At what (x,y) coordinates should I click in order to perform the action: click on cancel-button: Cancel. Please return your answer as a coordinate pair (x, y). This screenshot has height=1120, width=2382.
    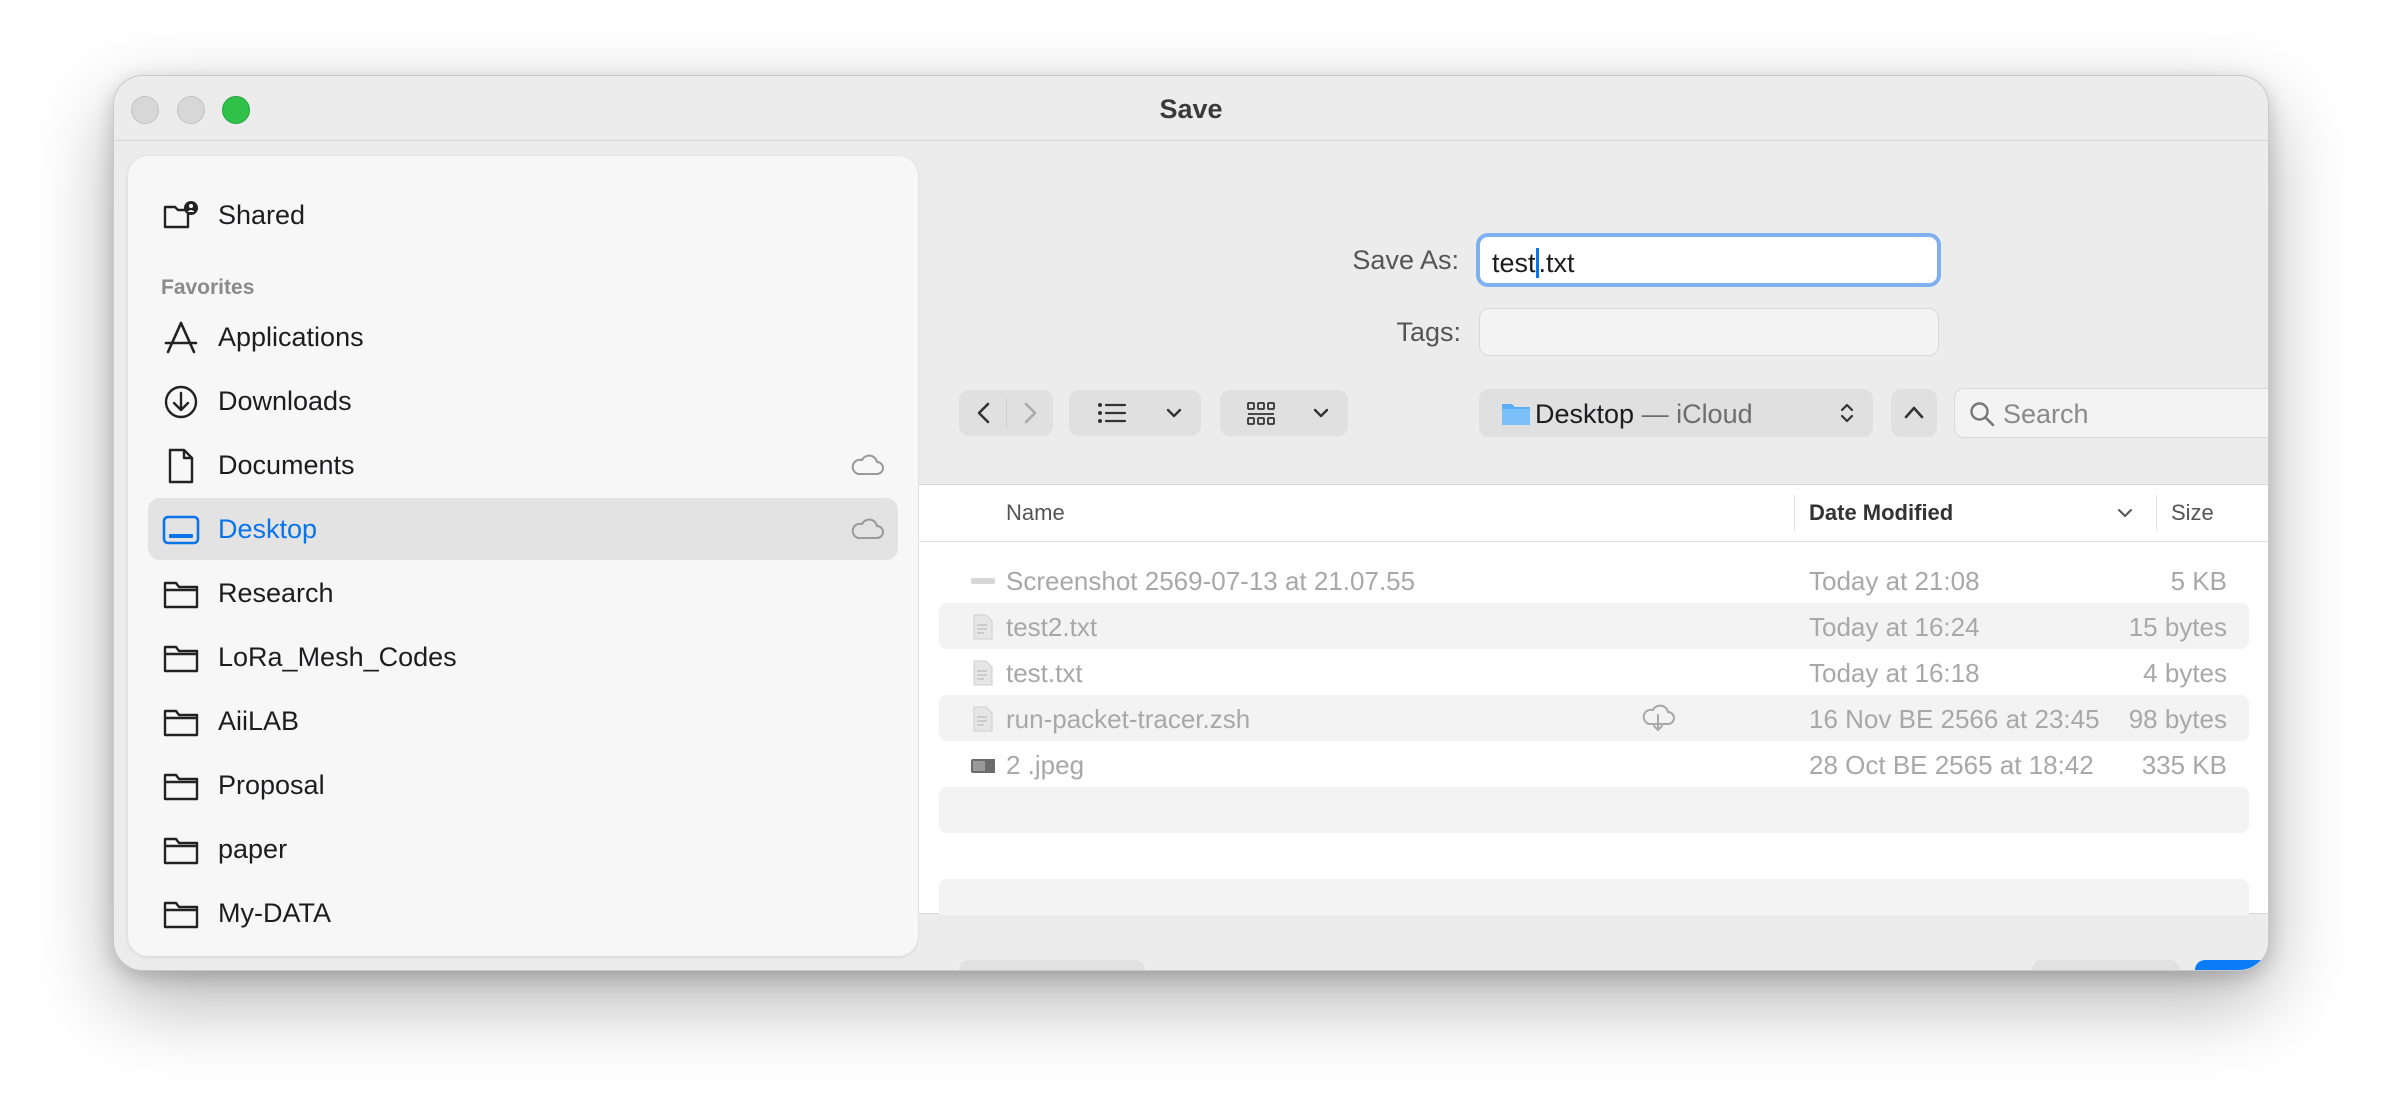
    Looking at the image, I should click on (2106, 965).